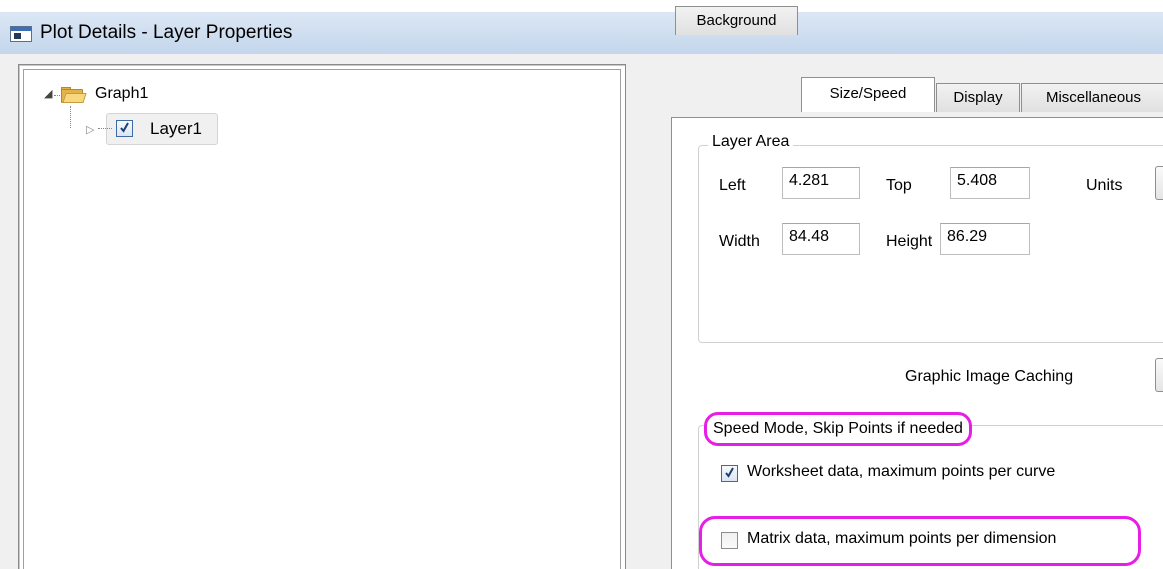 This screenshot has height=569, width=1163. What do you see at coordinates (989, 376) in the screenshot?
I see `graphic-image-caching-label: Graphic Image Caching` at bounding box center [989, 376].